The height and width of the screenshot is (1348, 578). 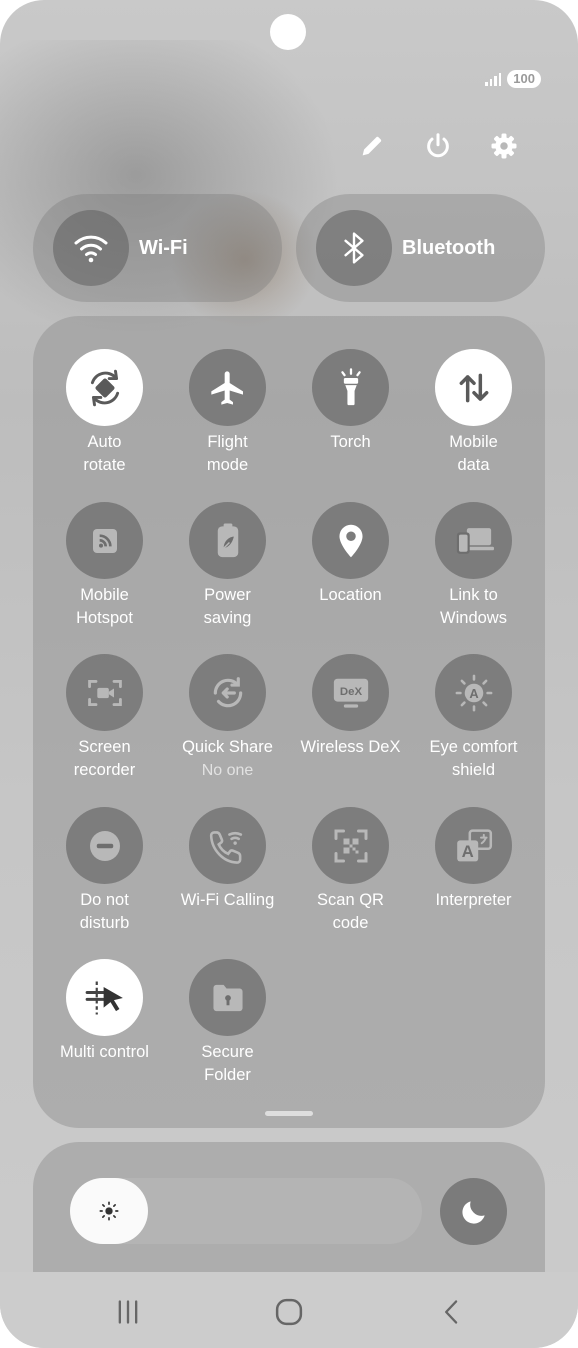 What do you see at coordinates (289, 1113) in the screenshot?
I see `panel-drag-handle` at bounding box center [289, 1113].